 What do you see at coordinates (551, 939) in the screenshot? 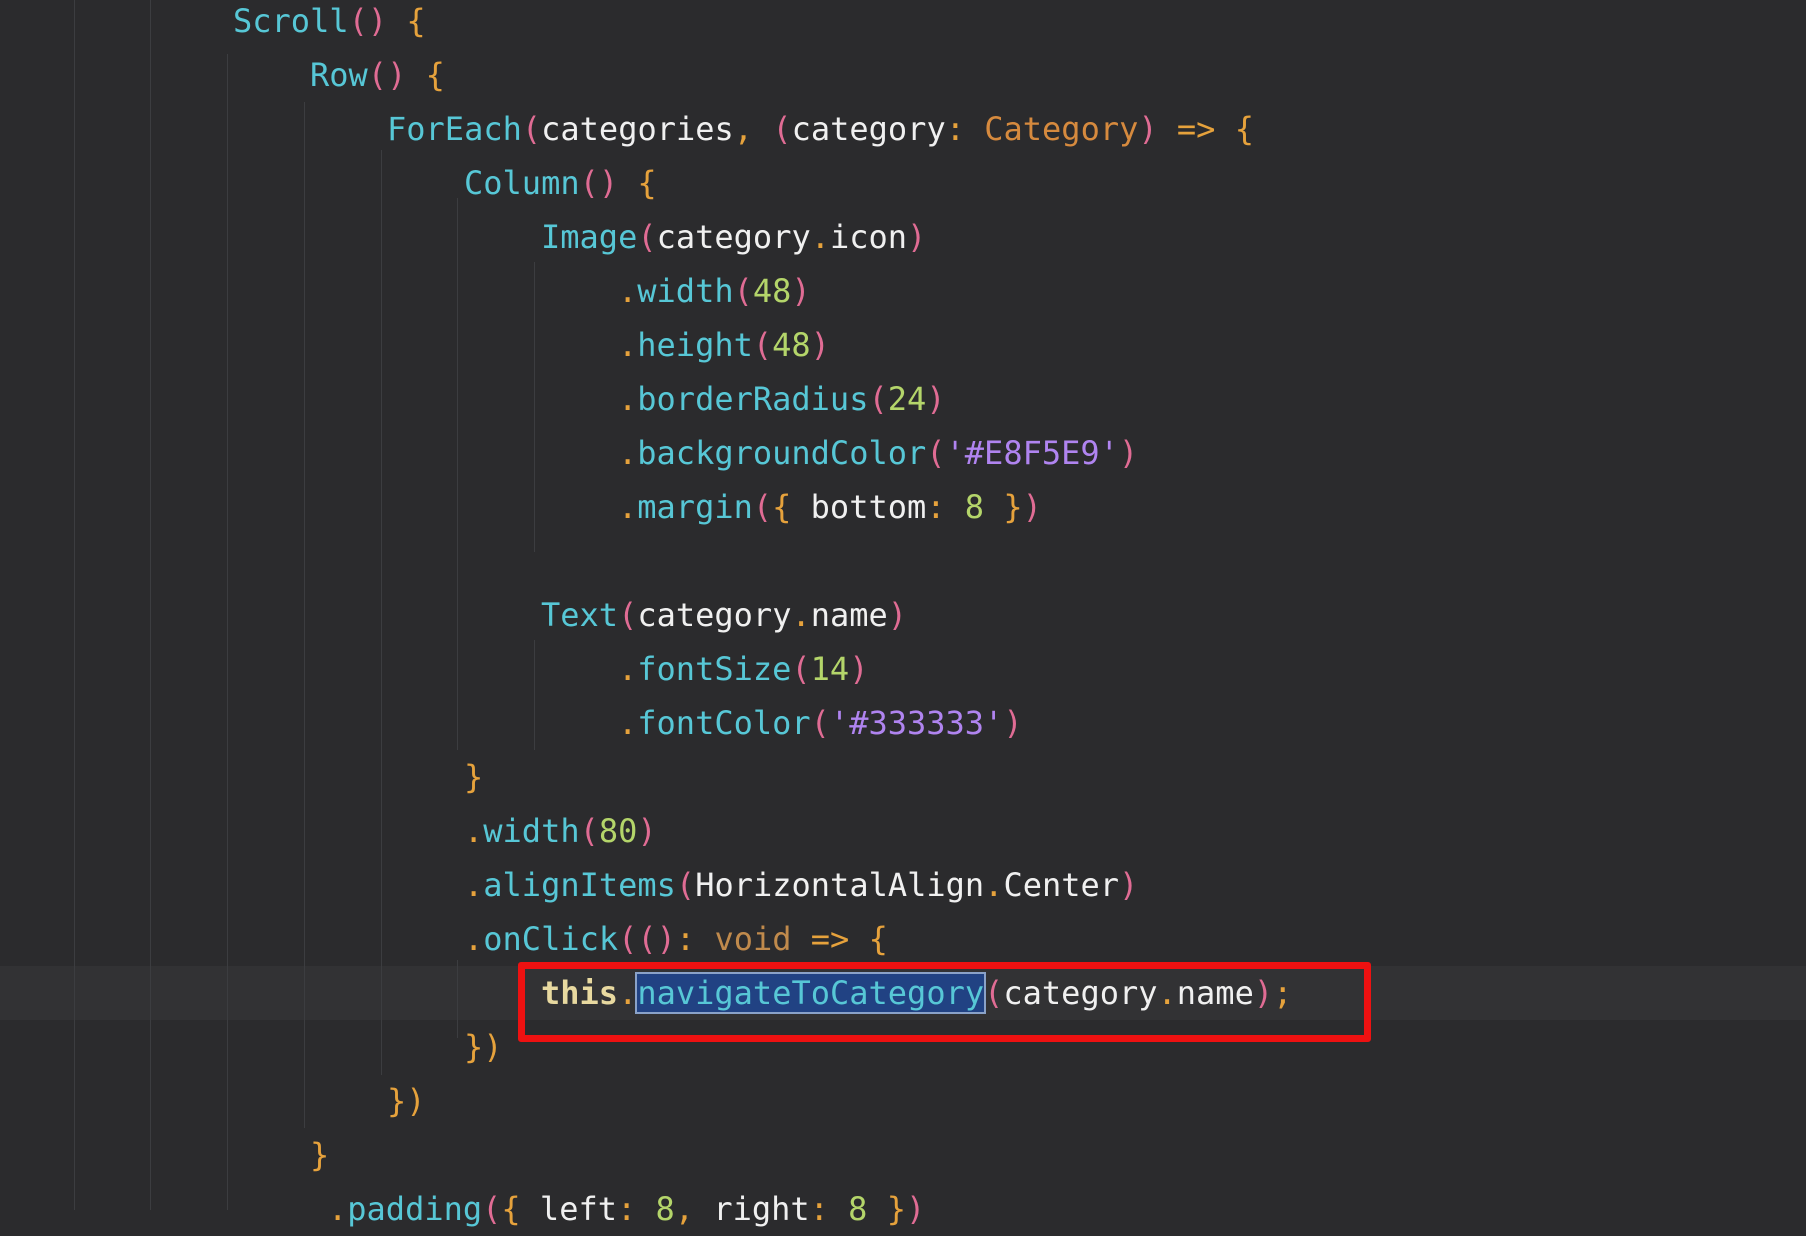
I see `code-token: onClick` at bounding box center [551, 939].